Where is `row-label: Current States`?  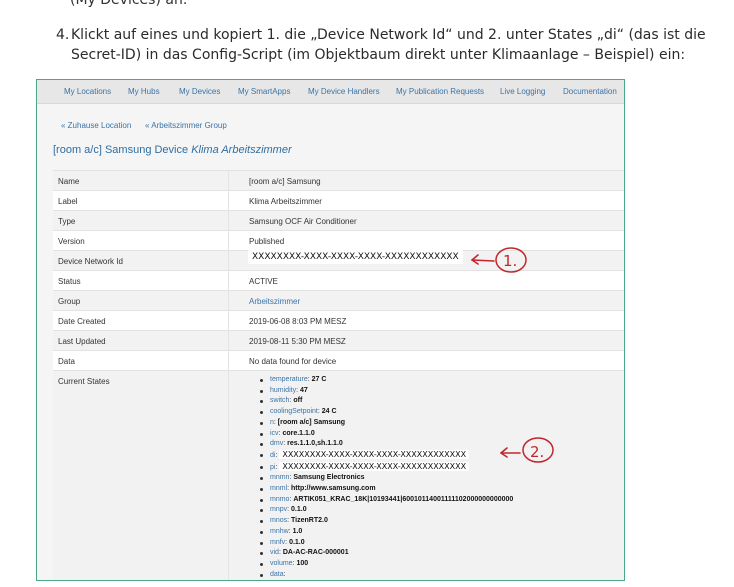 row-label: Current States is located at coordinates (84, 381).